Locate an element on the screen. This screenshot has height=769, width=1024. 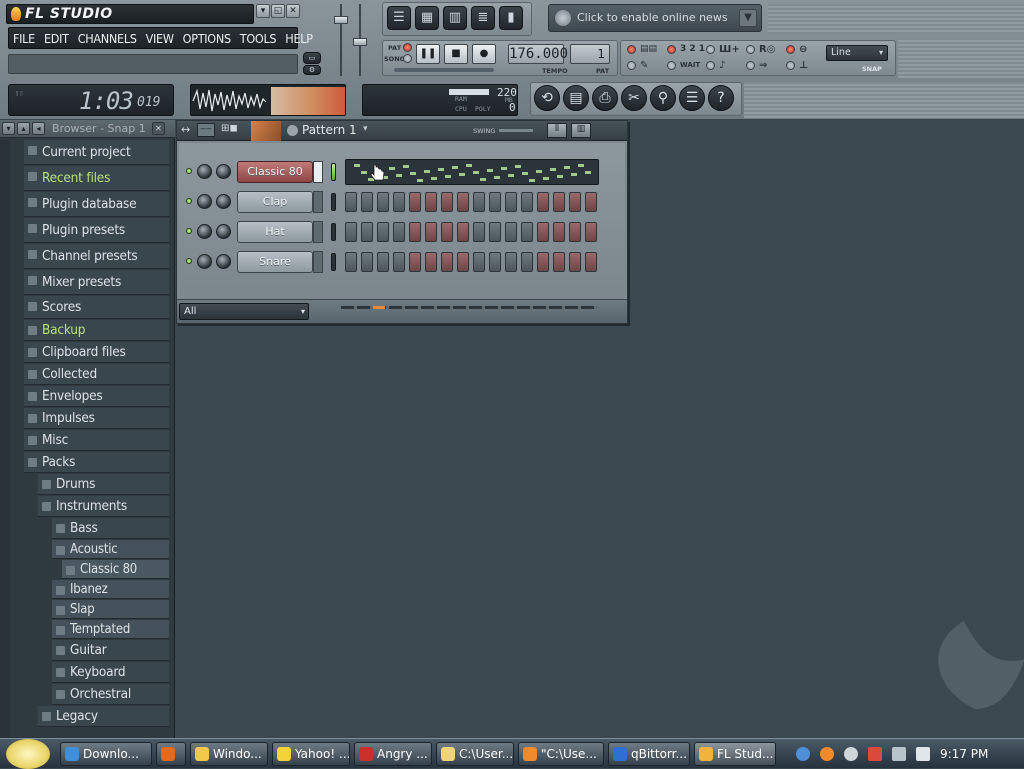
oscilloscope is located at coordinates (268, 100).